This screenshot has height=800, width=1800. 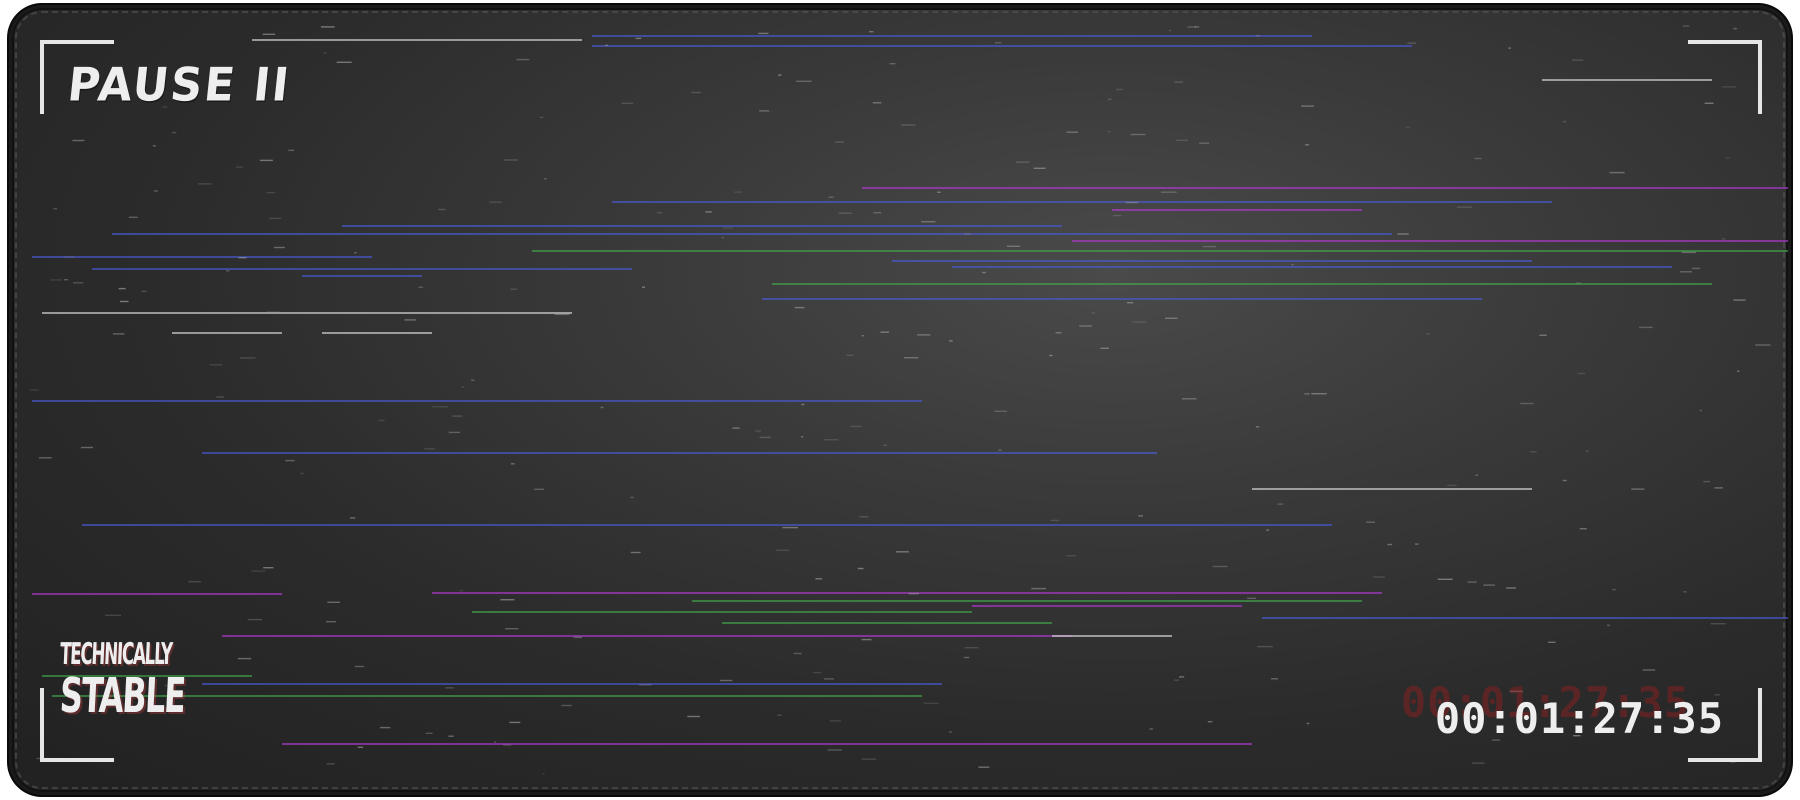 What do you see at coordinates (1579, 718) in the screenshot?
I see `timecode: 00:01:27:35` at bounding box center [1579, 718].